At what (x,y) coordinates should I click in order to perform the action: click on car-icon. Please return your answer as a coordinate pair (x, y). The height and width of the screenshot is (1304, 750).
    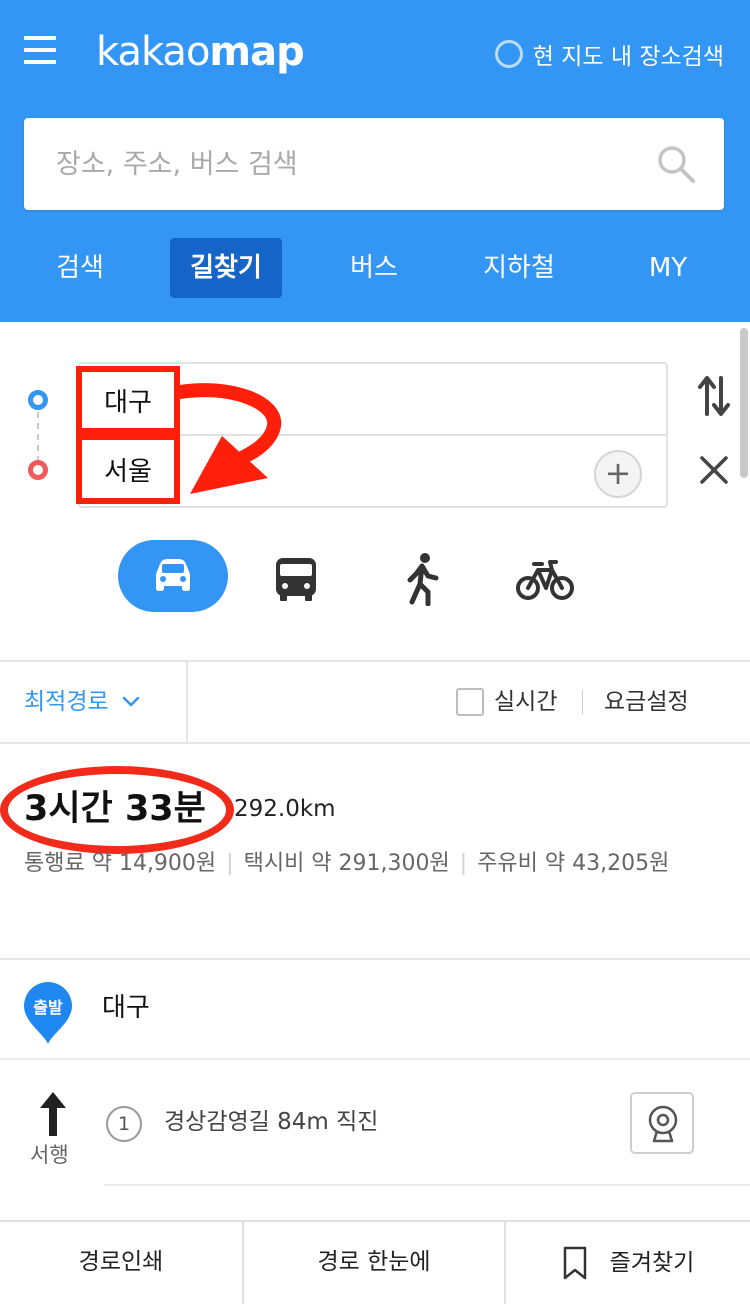
    Looking at the image, I should click on (173, 575).